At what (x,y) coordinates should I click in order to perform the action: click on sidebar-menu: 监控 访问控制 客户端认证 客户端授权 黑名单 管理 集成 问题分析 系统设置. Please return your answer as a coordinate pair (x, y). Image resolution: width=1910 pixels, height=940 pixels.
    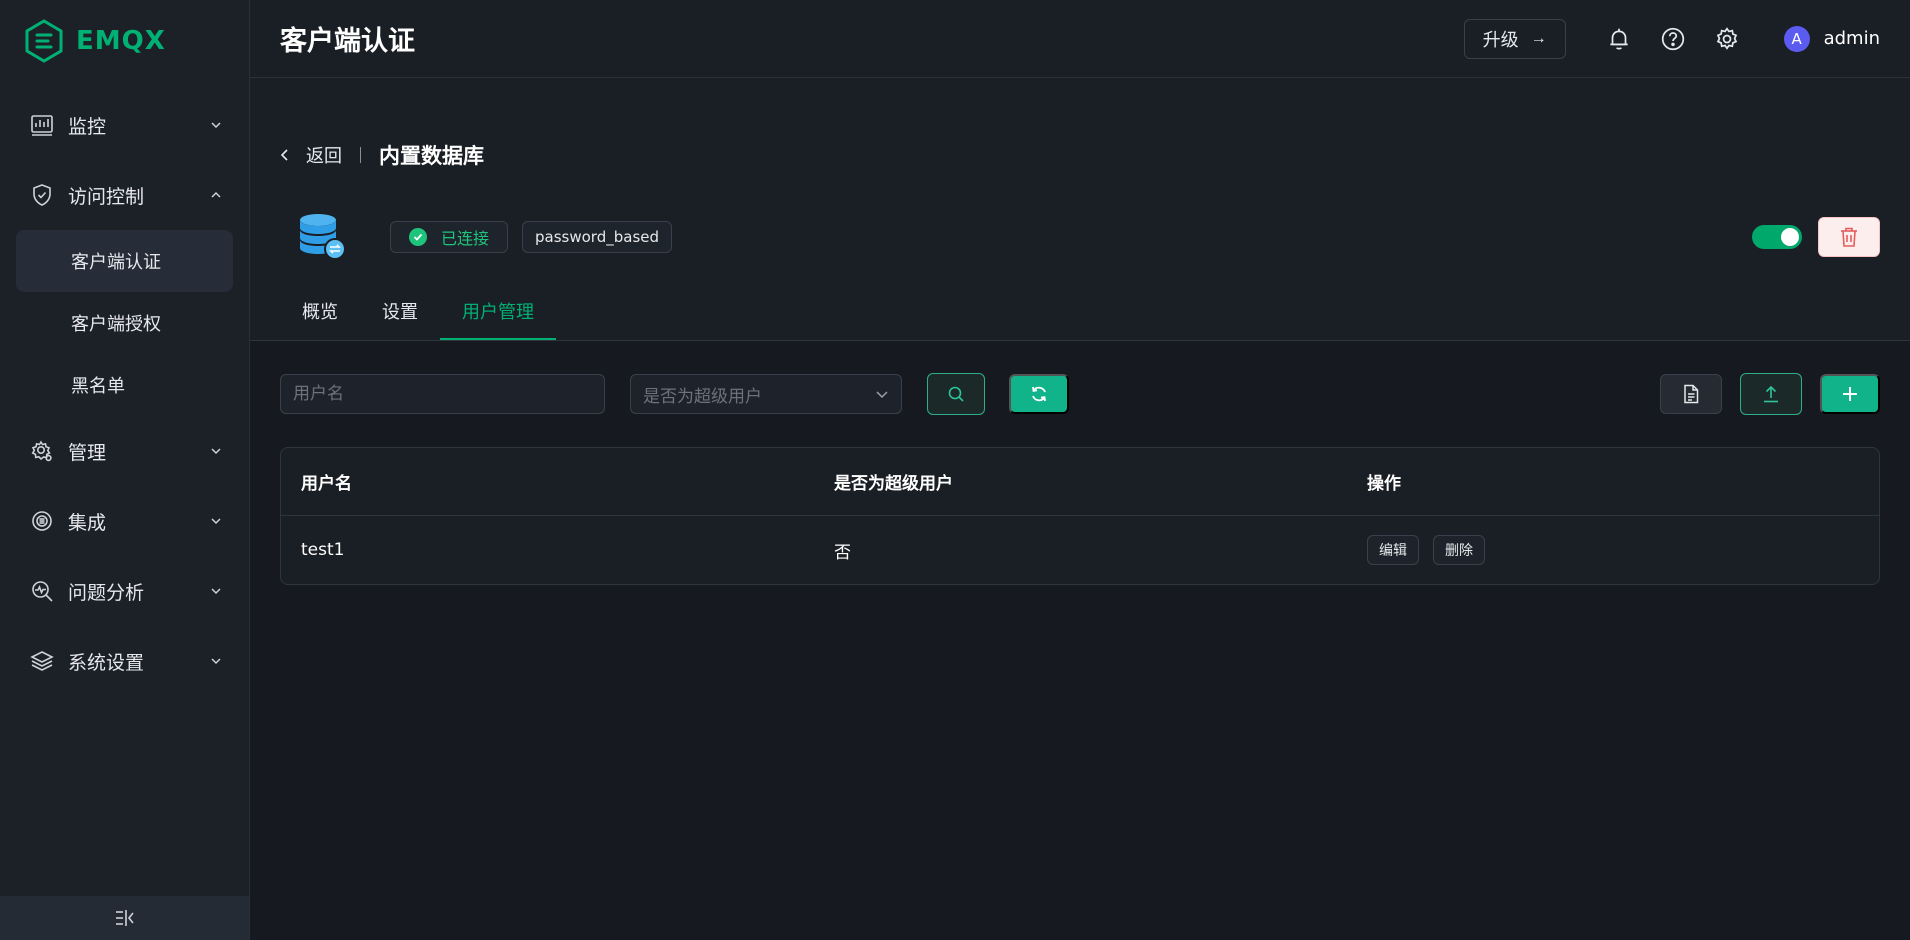
    Looking at the image, I should click on (124, 393).